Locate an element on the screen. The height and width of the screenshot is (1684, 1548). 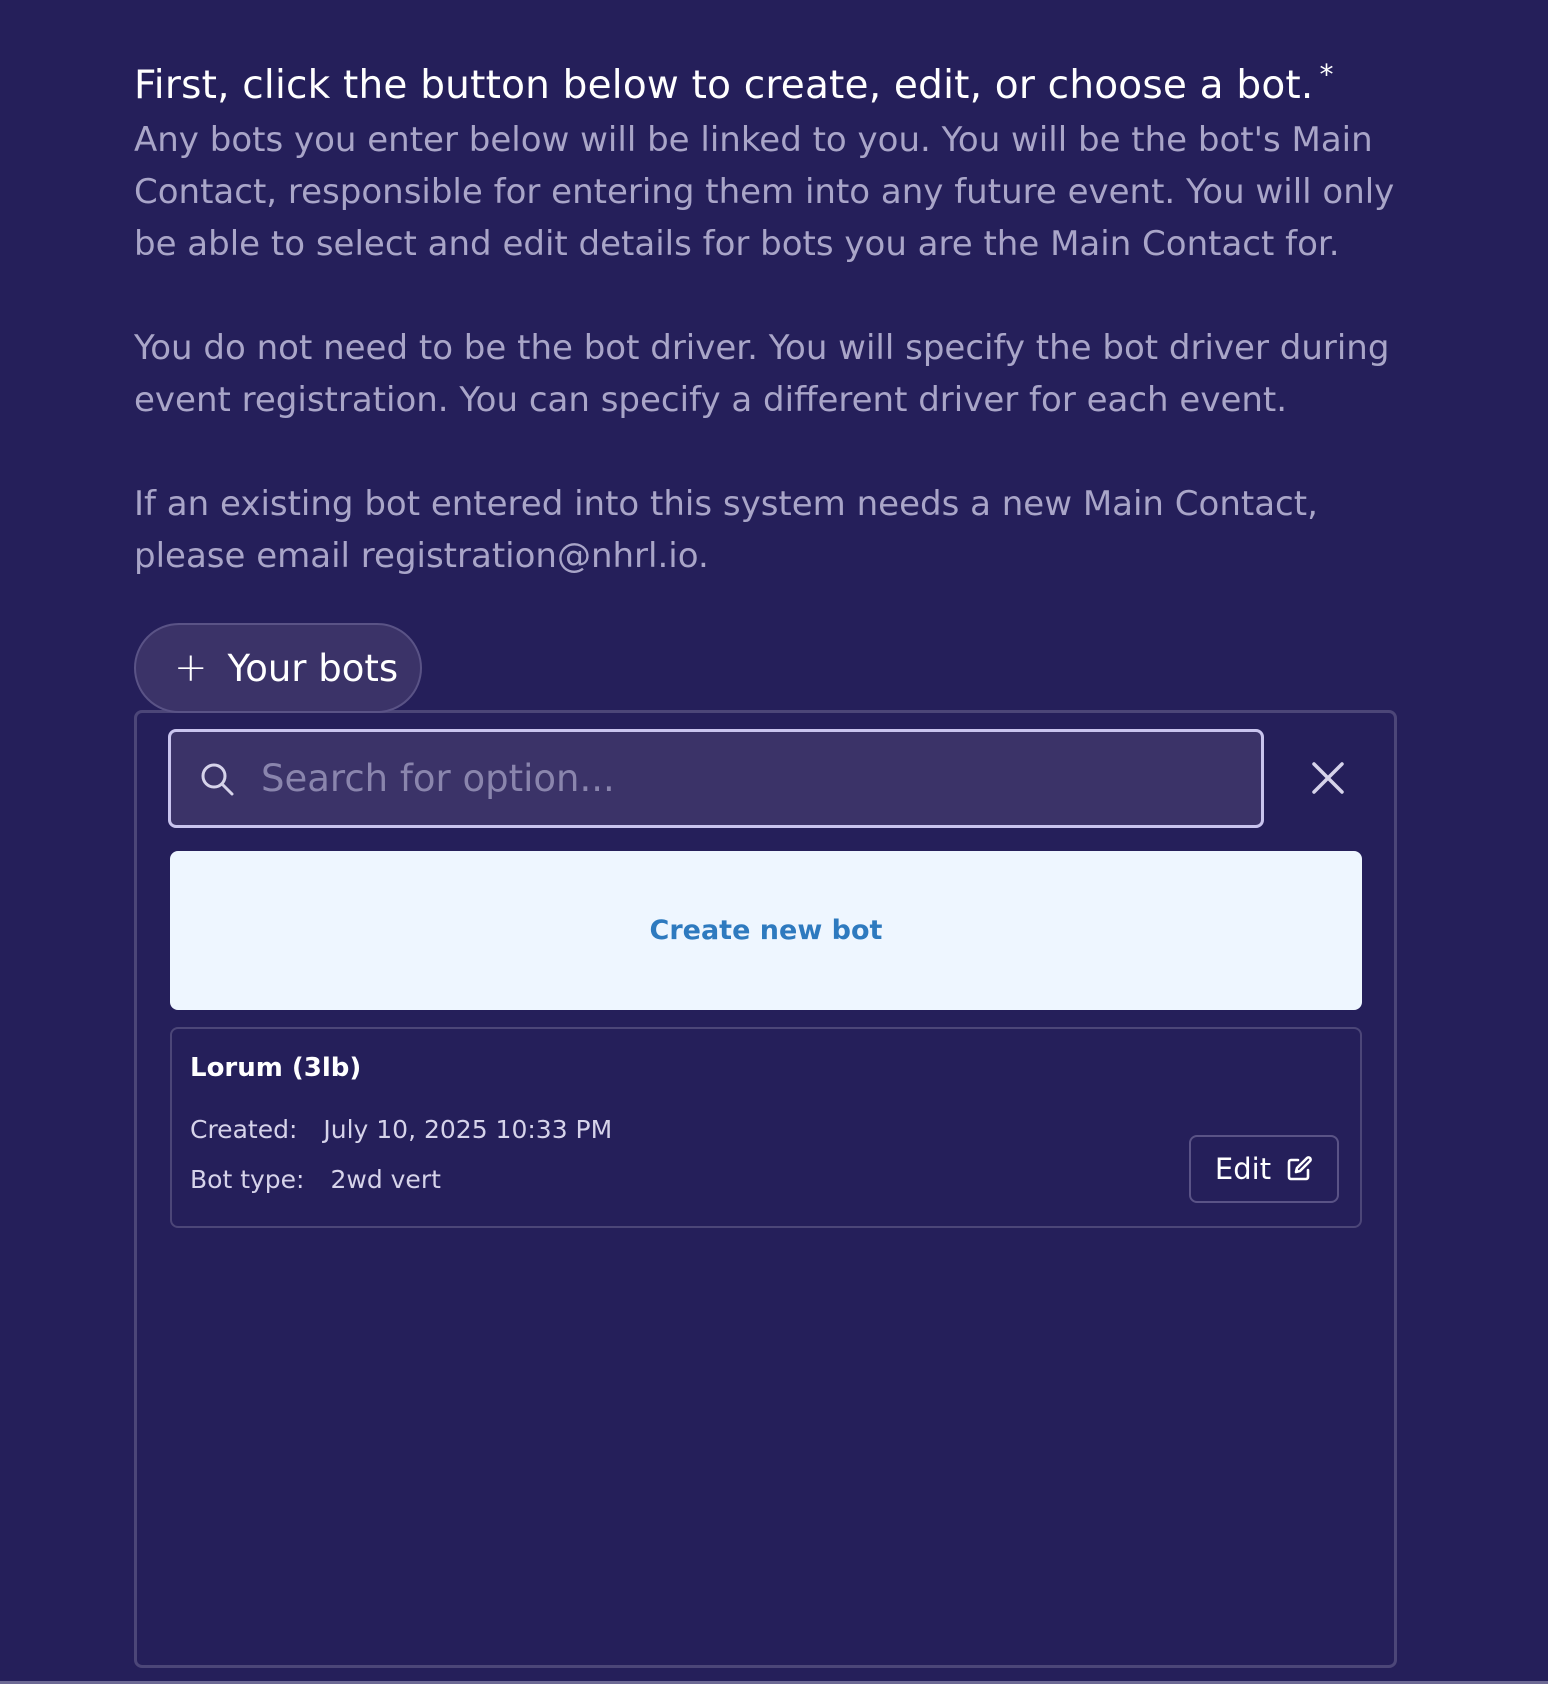
bot-created-row: Created: July 10, 2025 10:33 PM is located at coordinates (401, 1129).